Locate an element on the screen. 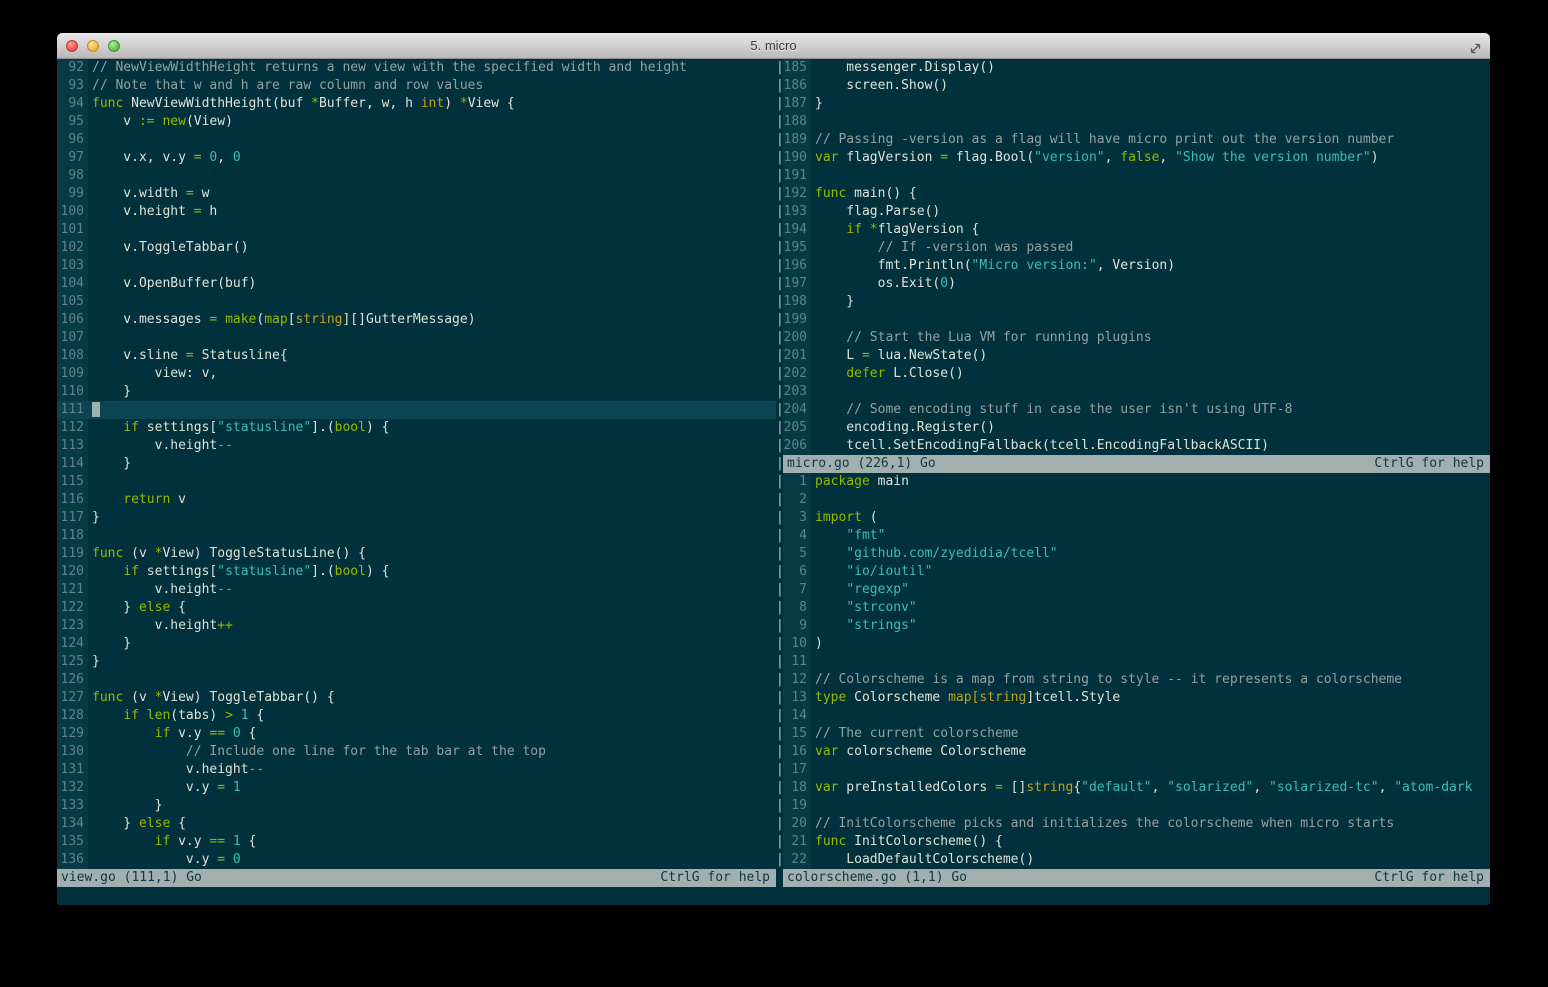  code-line: 115 is located at coordinates (416, 482).